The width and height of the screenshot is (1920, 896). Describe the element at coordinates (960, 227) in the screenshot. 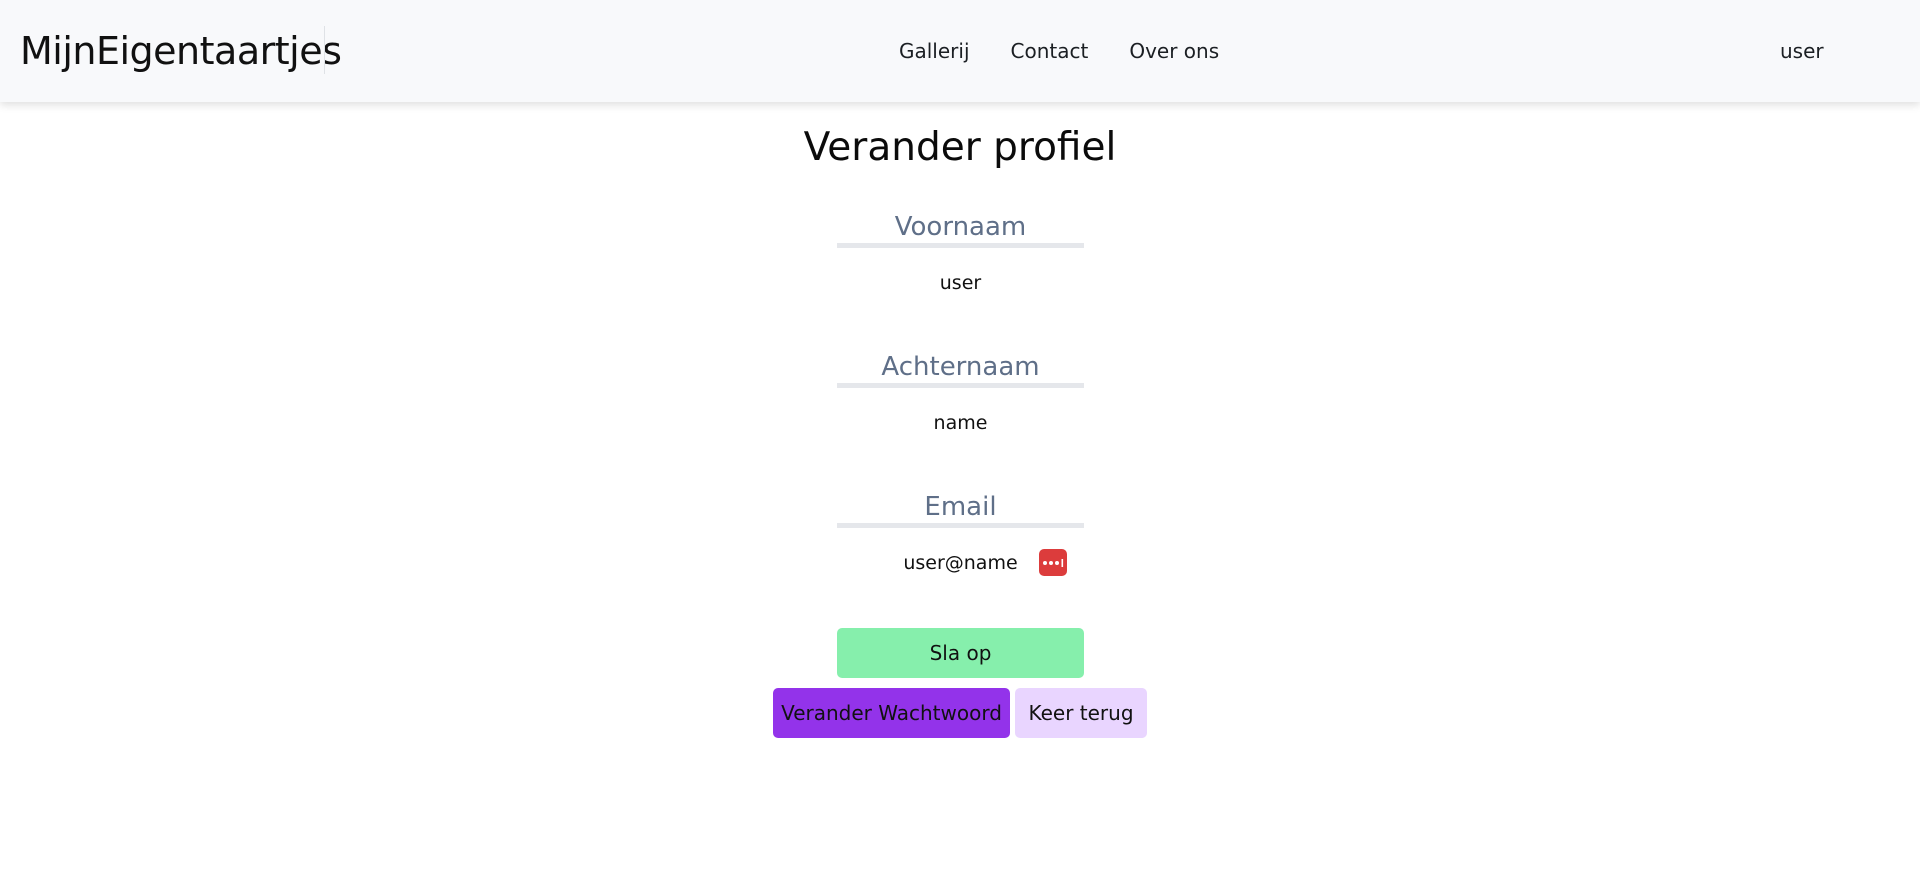

I see `firstname-label: Voornaam` at that location.